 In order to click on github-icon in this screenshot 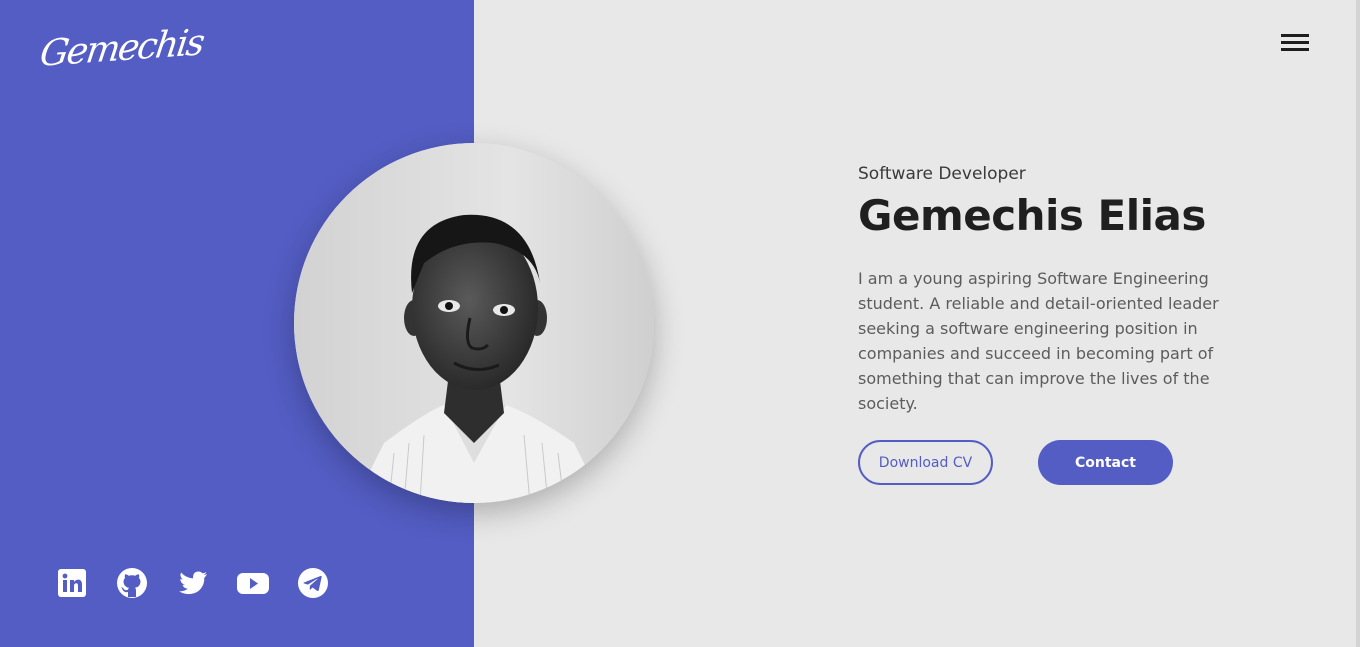, I will do `click(132, 583)`.